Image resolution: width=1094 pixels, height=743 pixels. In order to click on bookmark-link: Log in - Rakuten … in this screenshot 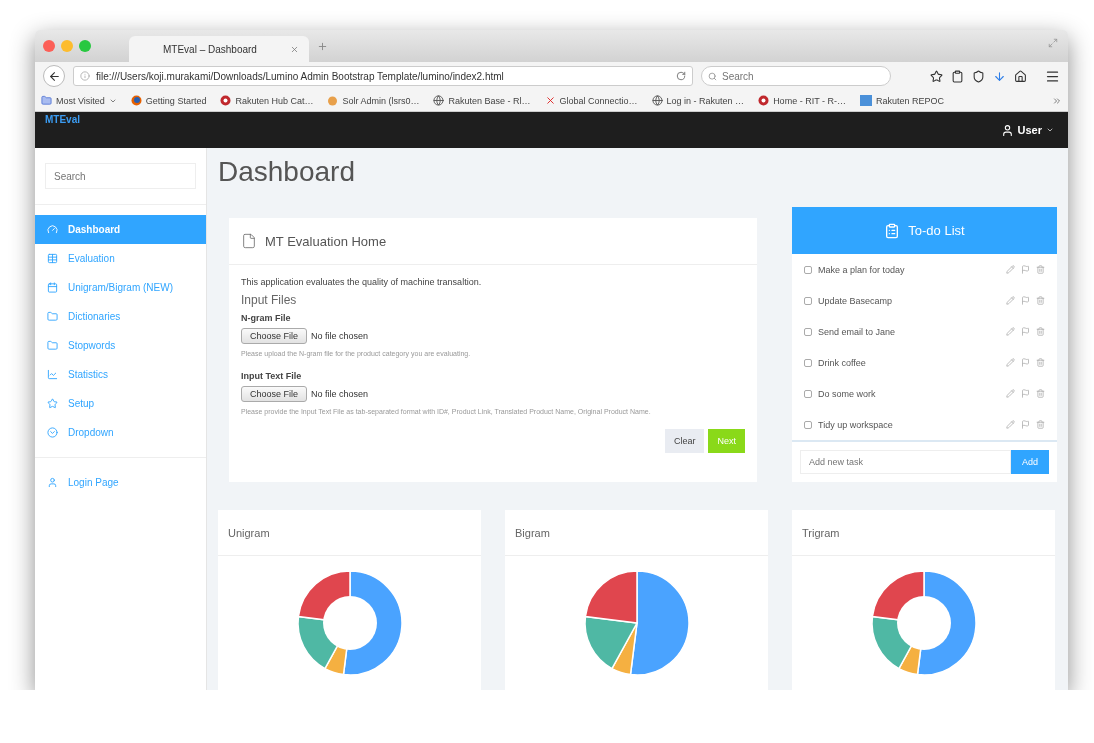, I will do `click(705, 100)`.